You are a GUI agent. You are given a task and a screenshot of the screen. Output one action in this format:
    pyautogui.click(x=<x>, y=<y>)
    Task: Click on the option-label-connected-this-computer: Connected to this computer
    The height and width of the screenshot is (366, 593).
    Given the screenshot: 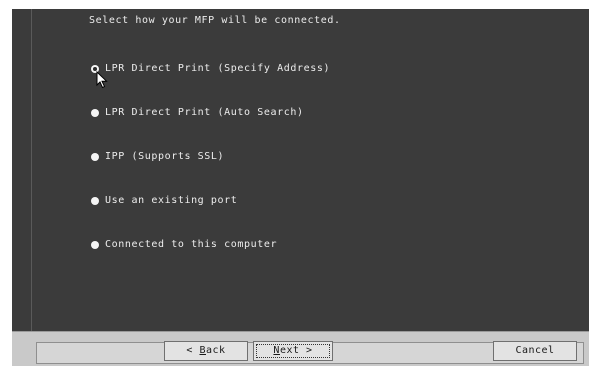 What is the action you would take?
    pyautogui.click(x=191, y=244)
    